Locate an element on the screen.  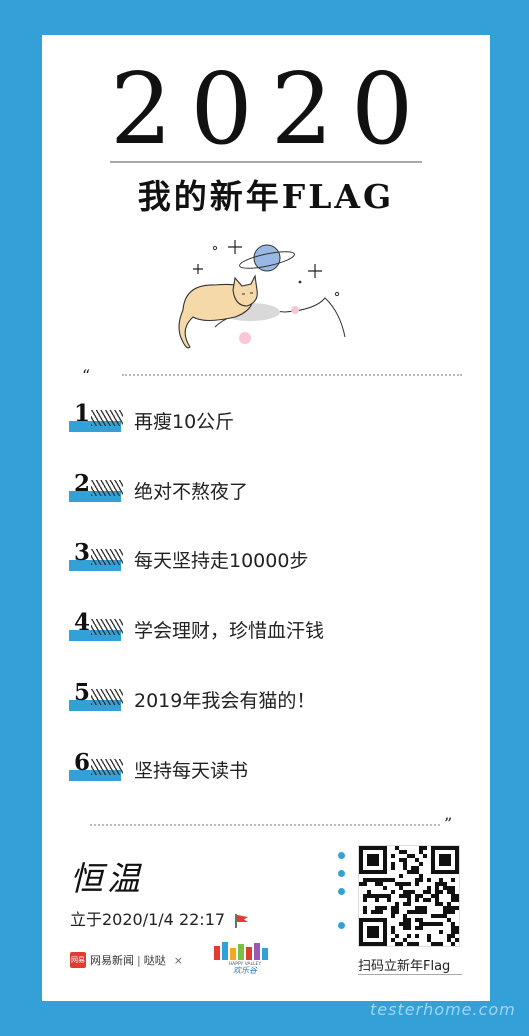
red-flag-icon is located at coordinates (242, 920).